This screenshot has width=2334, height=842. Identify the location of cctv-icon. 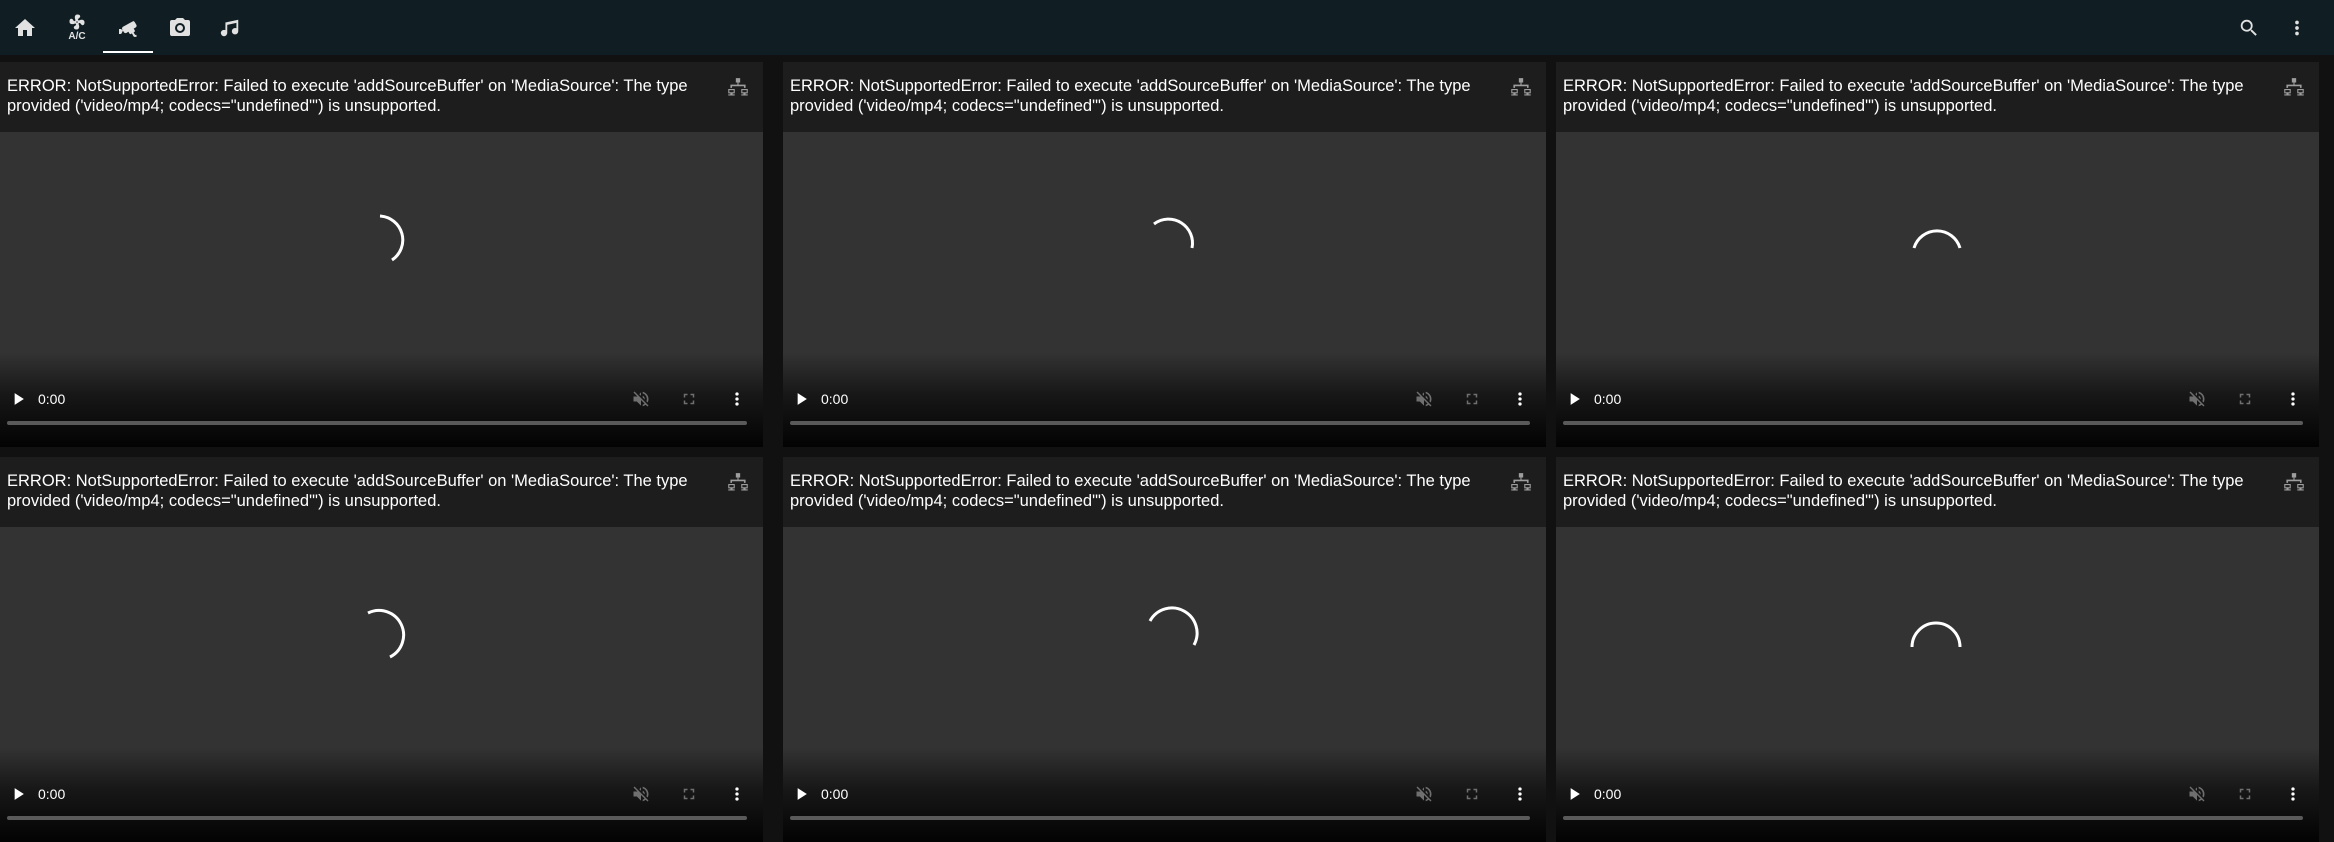
(128, 28).